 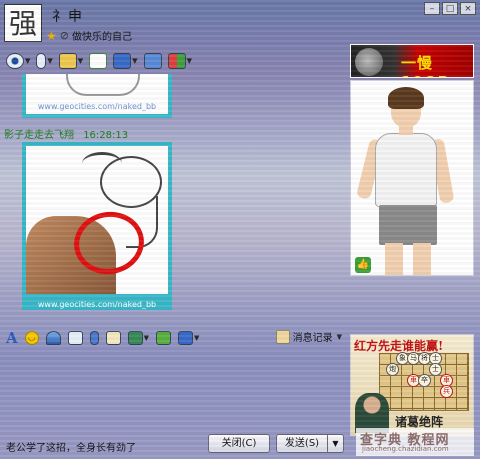 I want to click on monitor-icon, so click(x=152, y=61).